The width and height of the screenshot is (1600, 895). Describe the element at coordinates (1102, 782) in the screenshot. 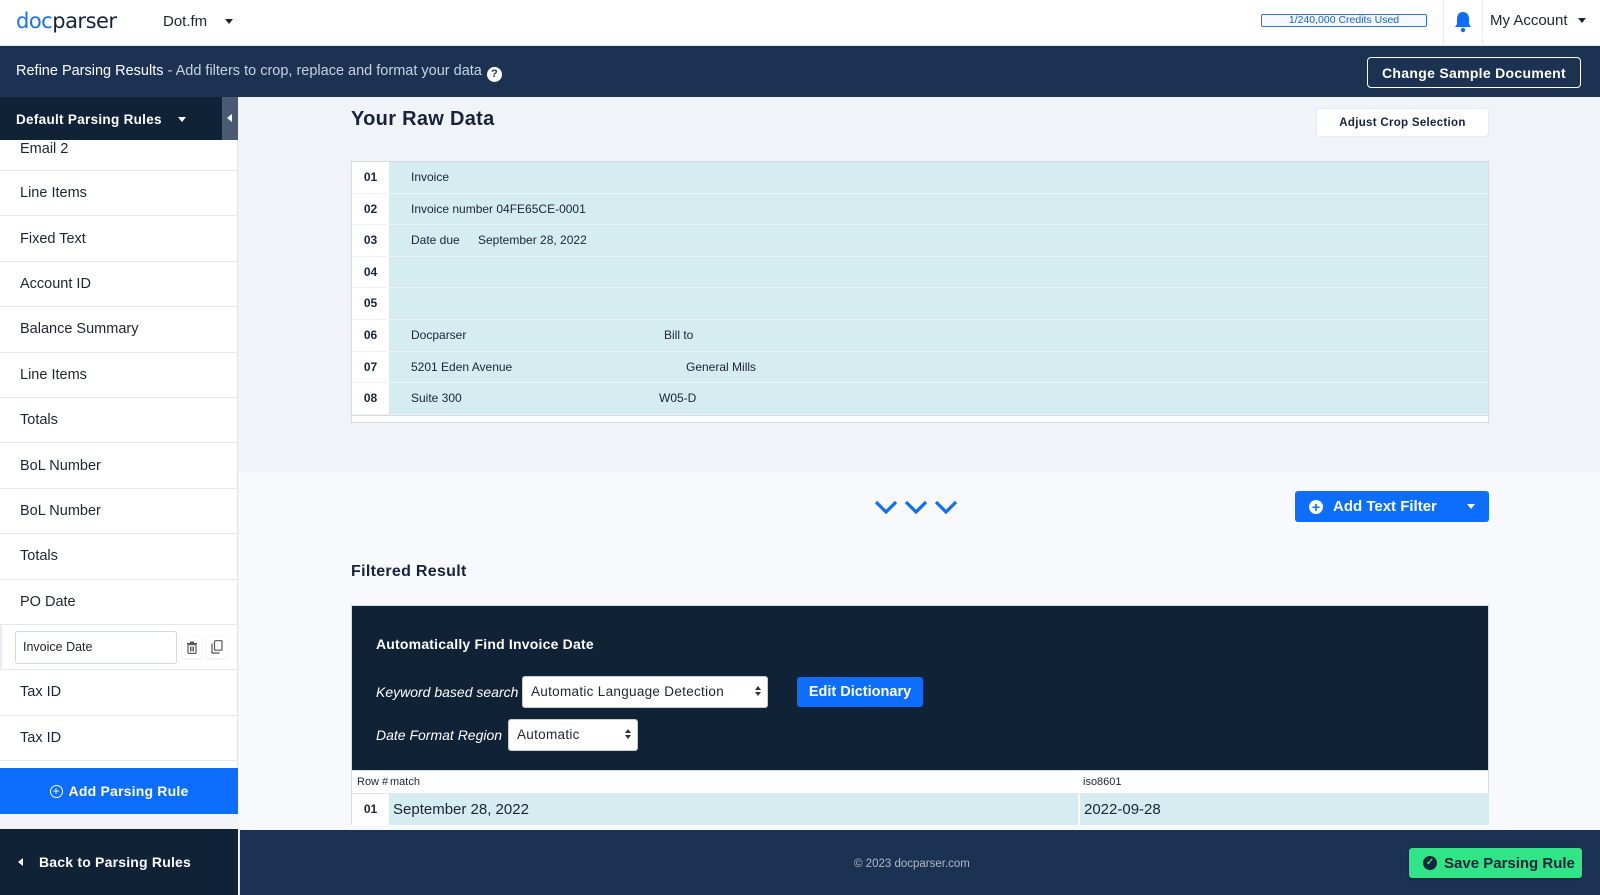

I see `column-header-iso8601: iso8601` at that location.